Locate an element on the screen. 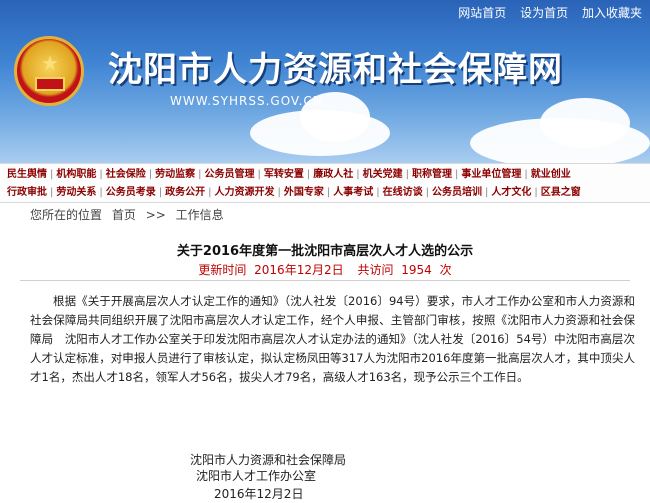 Image resolution: width=650 pixels, height=503 pixels. nav-item: 人才文化 is located at coordinates (511, 194).